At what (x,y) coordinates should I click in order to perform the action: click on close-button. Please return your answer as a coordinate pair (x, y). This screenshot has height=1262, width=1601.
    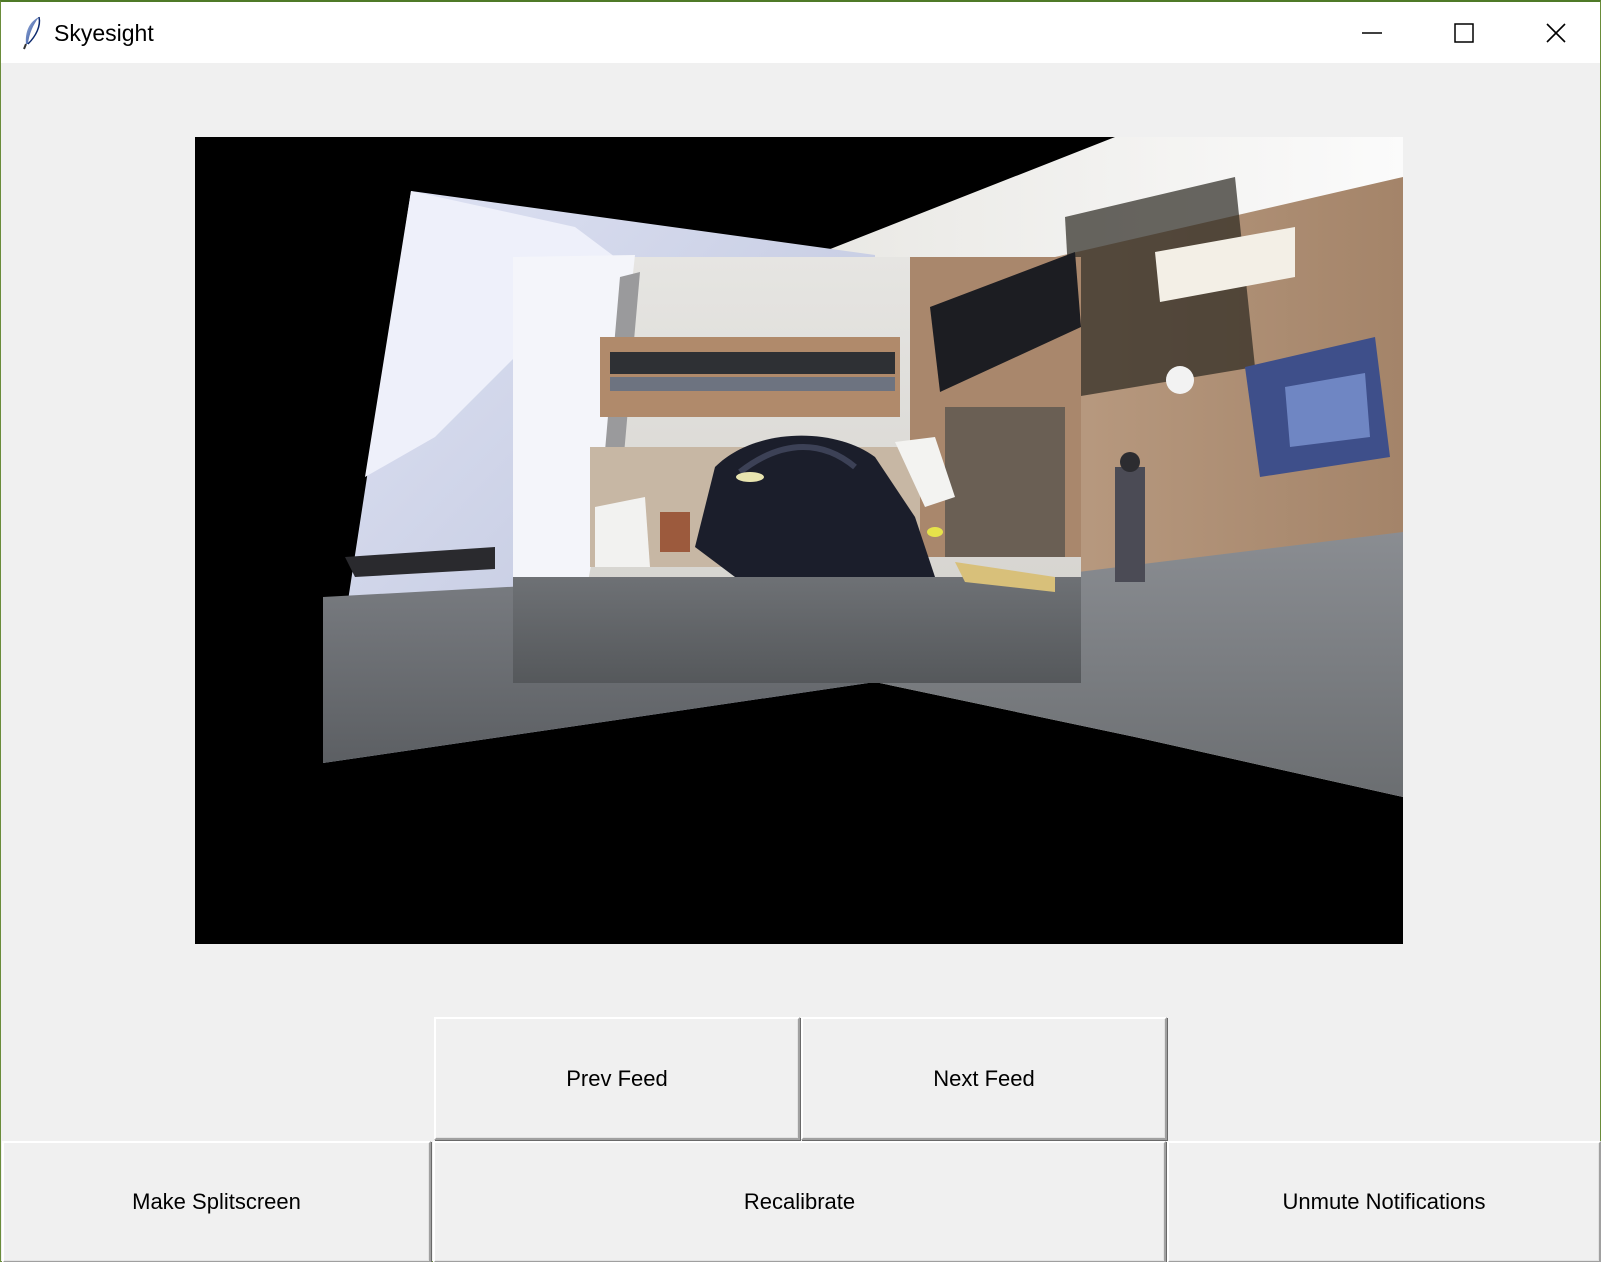
    Looking at the image, I should click on (1555, 32).